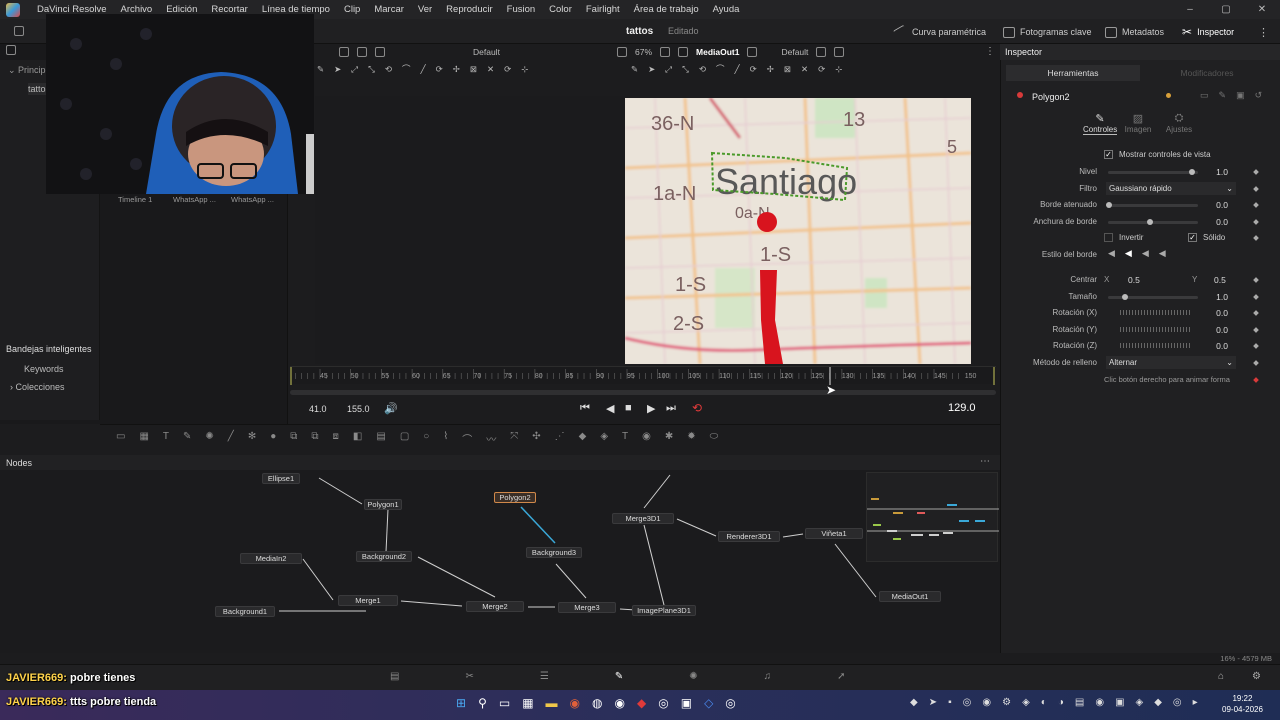  What do you see at coordinates (651, 408) in the screenshot?
I see `play-icon: ▶` at bounding box center [651, 408].